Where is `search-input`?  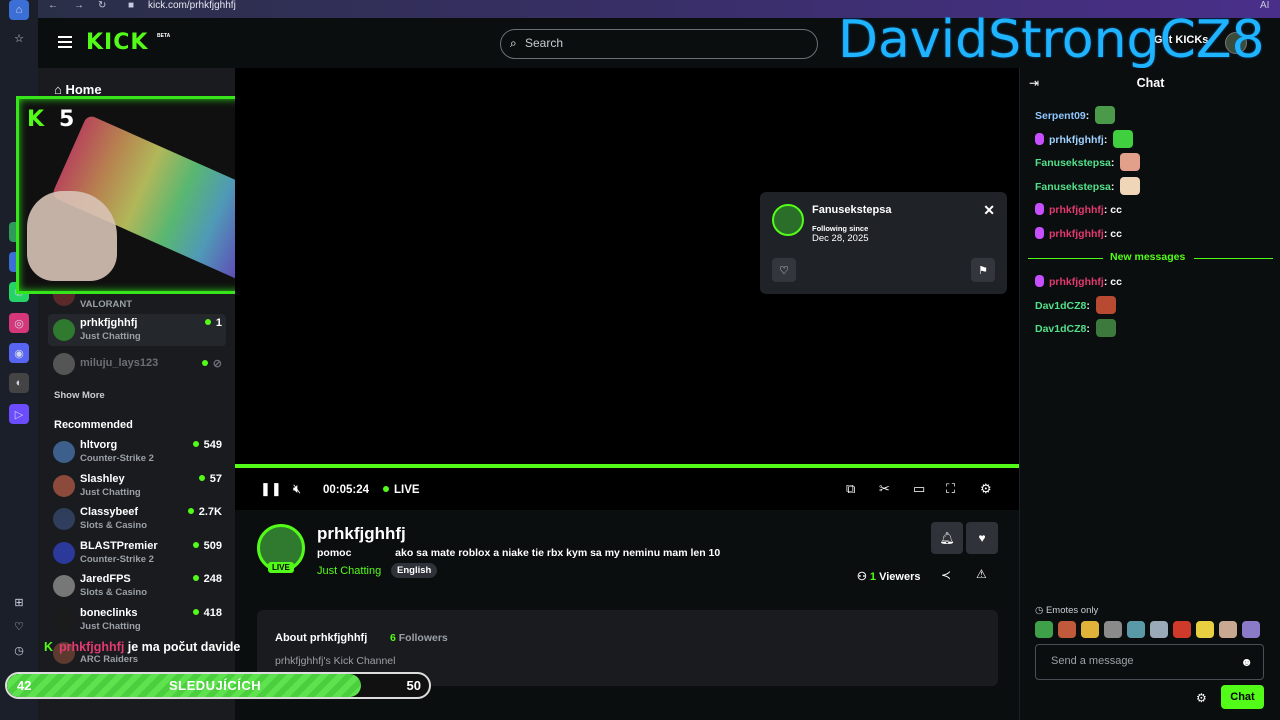
search-input is located at coordinates (665, 43).